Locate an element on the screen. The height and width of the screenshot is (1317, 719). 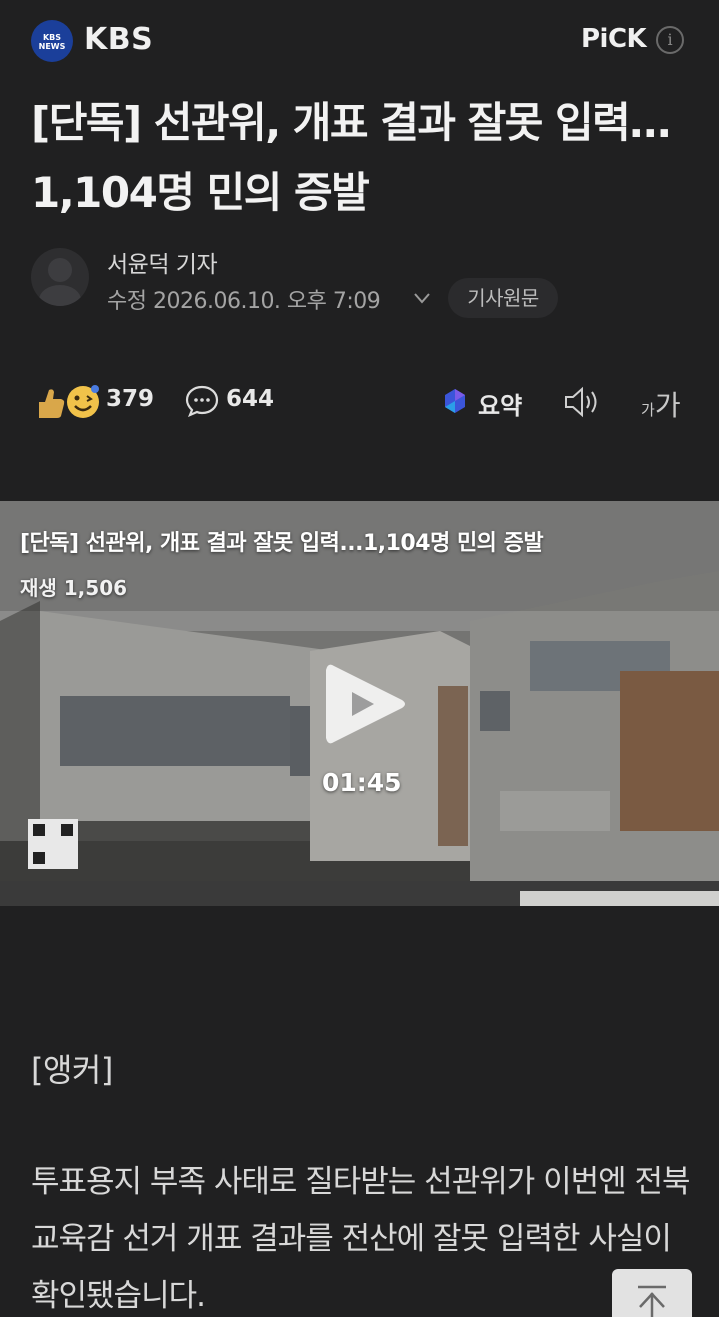
anchor-label: [앵커] is located at coordinates (72, 1070).